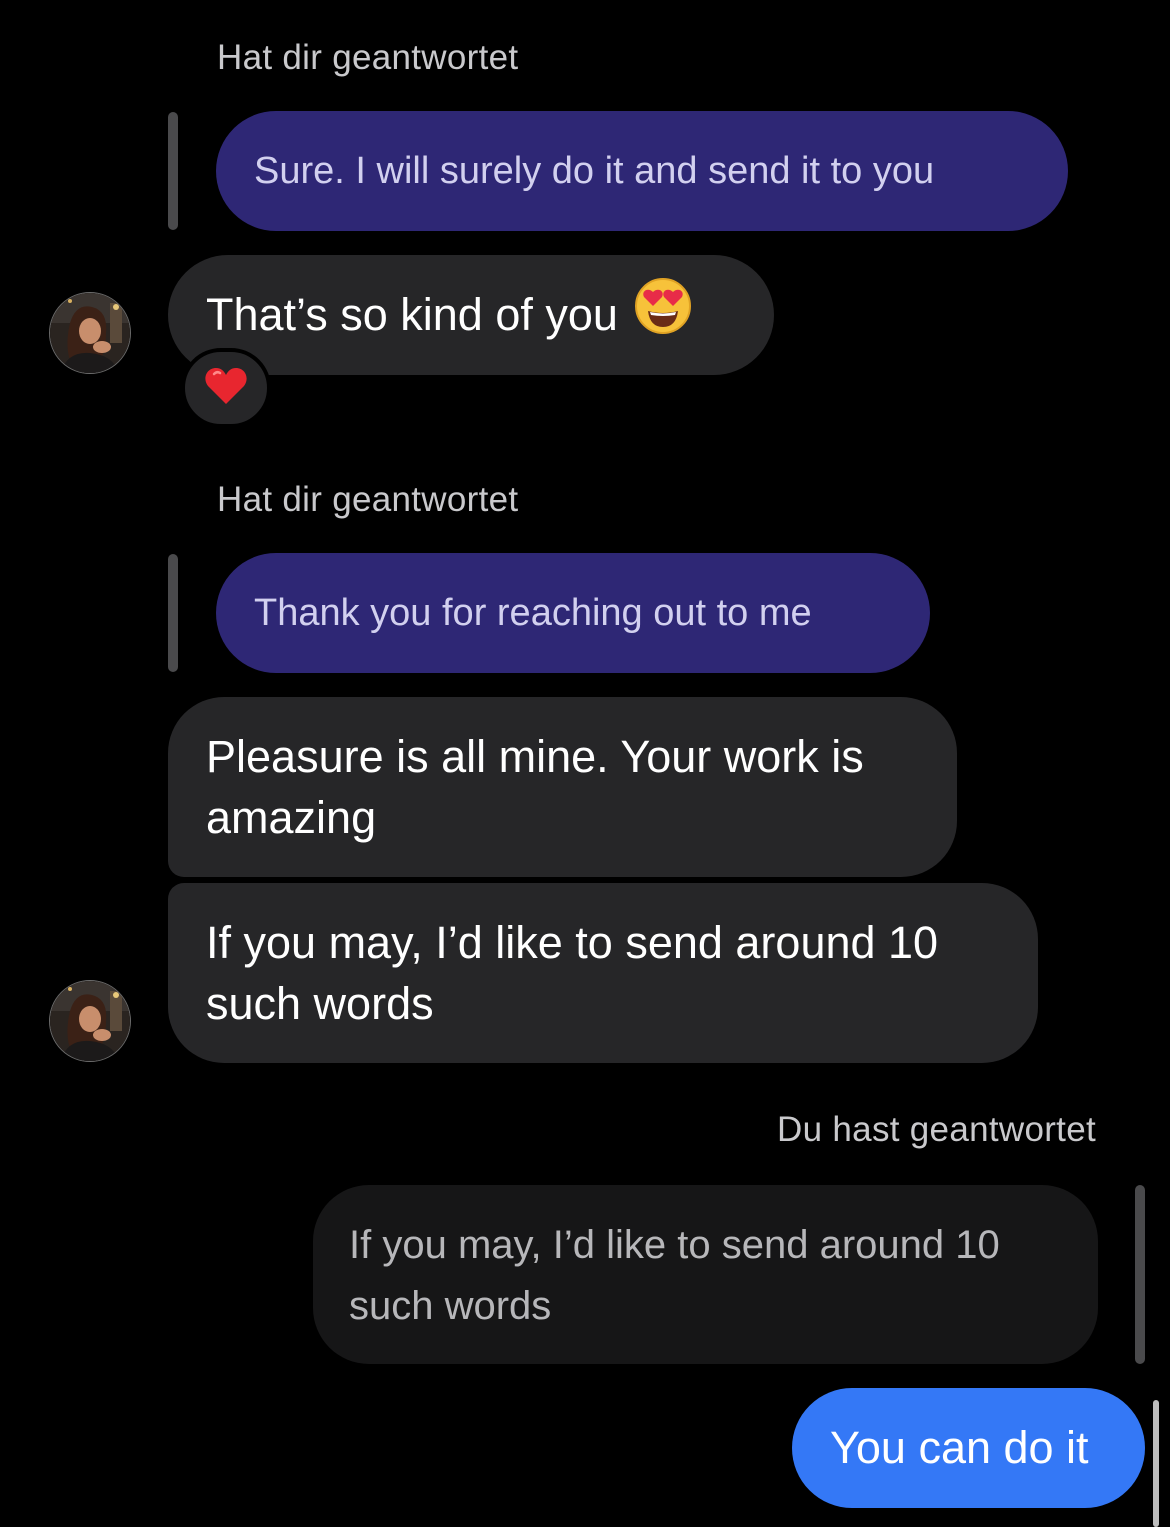 Image resolution: width=1170 pixels, height=1527 pixels. What do you see at coordinates (663, 313) in the screenshot?
I see `heart-eyes-emoji-icon` at bounding box center [663, 313].